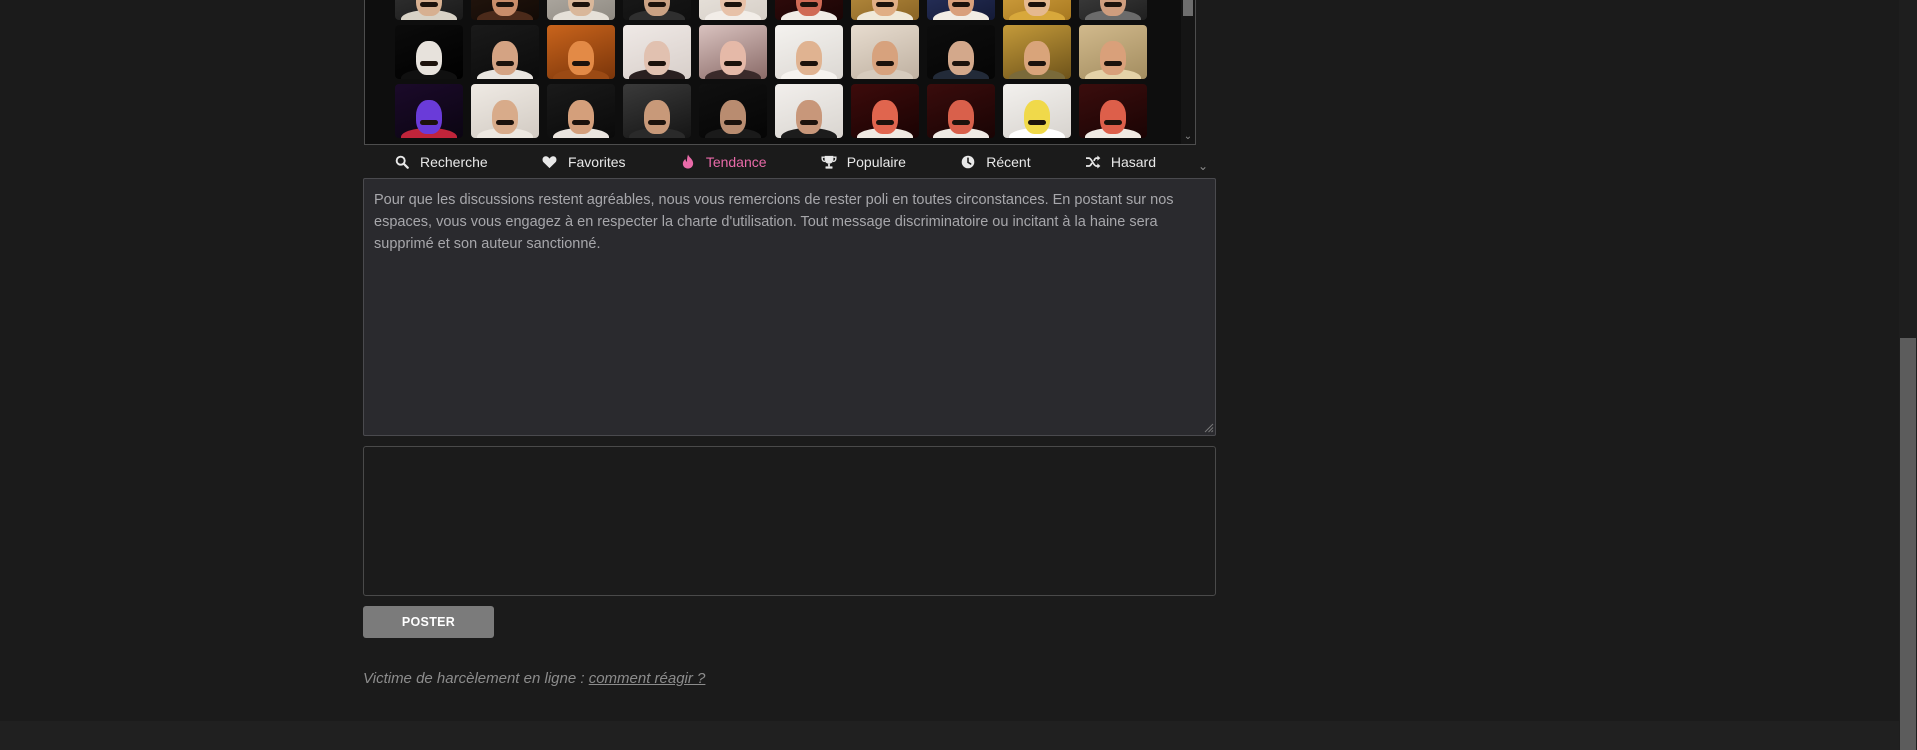  What do you see at coordinates (1188, 8) in the screenshot?
I see `sticker-scrollbar-thumb` at bounding box center [1188, 8].